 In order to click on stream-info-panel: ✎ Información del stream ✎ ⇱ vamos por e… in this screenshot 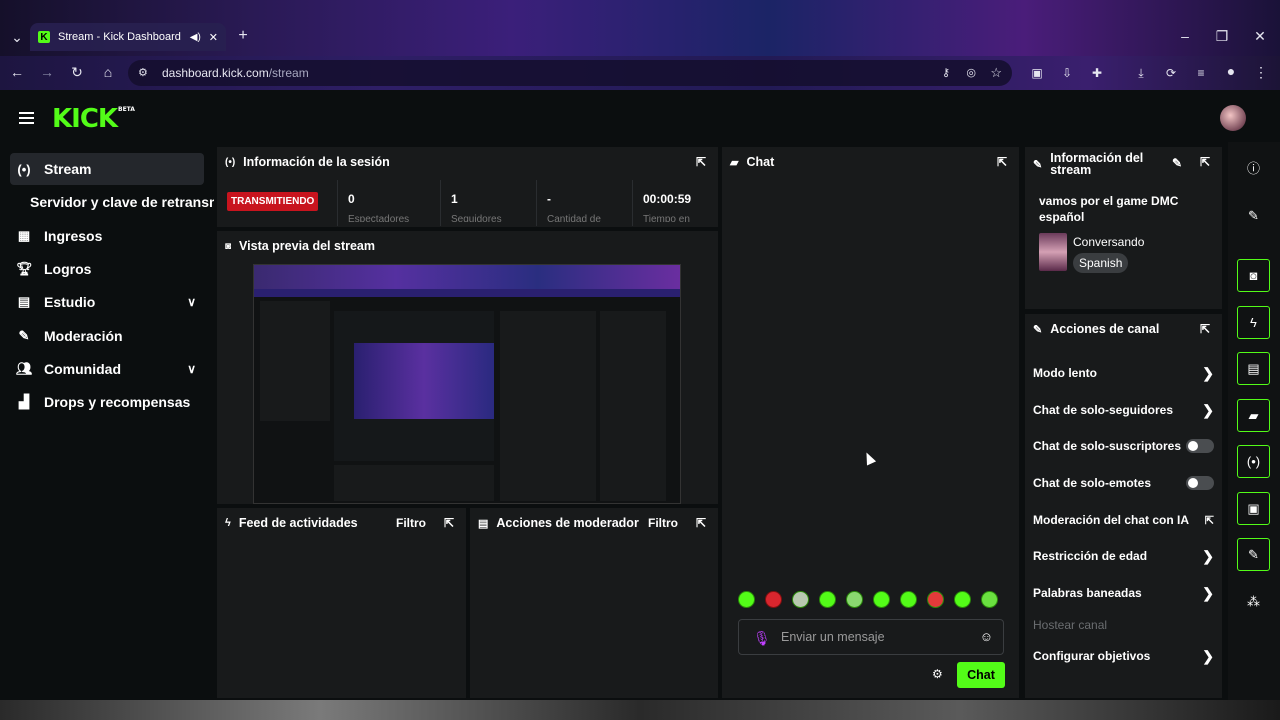, I will do `click(1123, 228)`.